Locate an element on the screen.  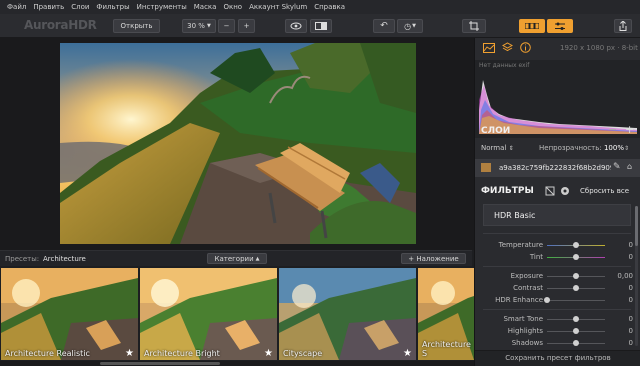
blend-mode-select: Normal ⇕ is located at coordinates (497, 148).